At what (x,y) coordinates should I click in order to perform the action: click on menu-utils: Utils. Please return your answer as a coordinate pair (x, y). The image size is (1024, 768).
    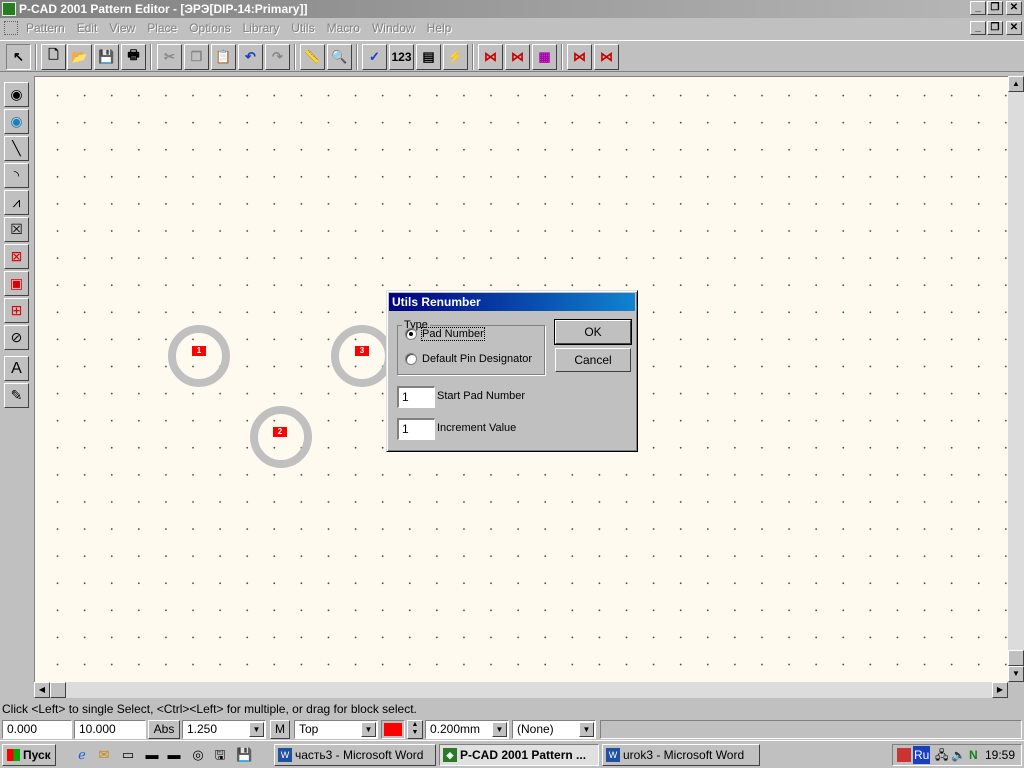
    Looking at the image, I should click on (302, 28).